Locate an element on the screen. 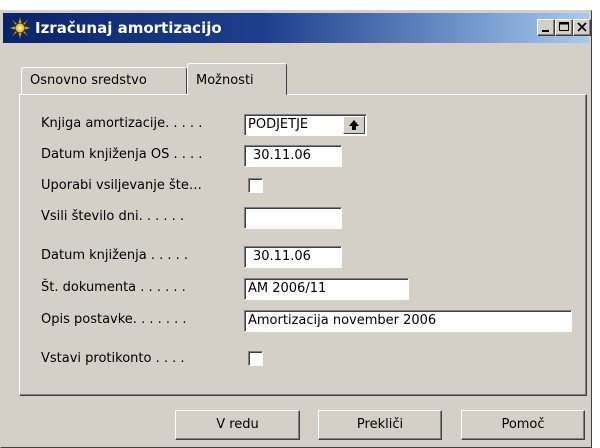 This screenshot has width=600, height=448. depreciation-book-field: PODJETJE is located at coordinates (305, 125).